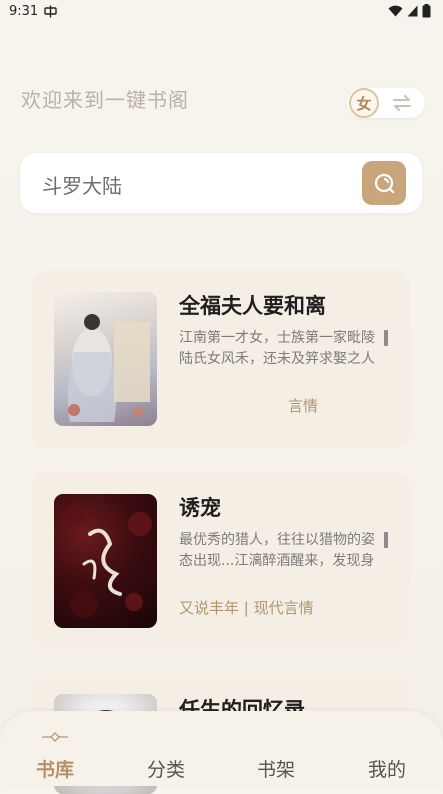  I want to click on status-bar: 9:31, so click(221, 13).